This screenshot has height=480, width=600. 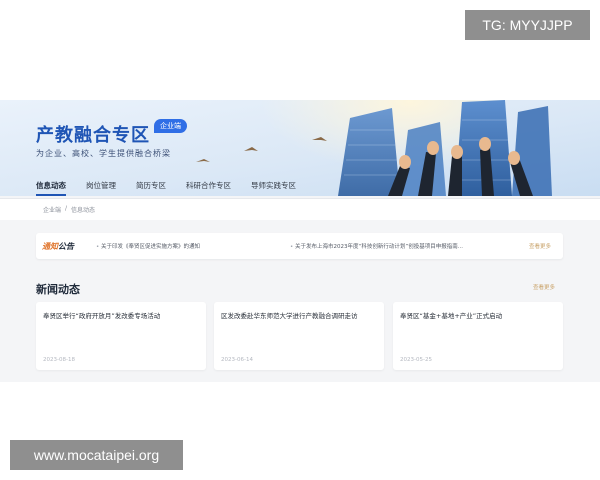 What do you see at coordinates (451, 316) in the screenshot?
I see `news-card-title: 奉贤区“基金+基地+产业”正式启动` at bounding box center [451, 316].